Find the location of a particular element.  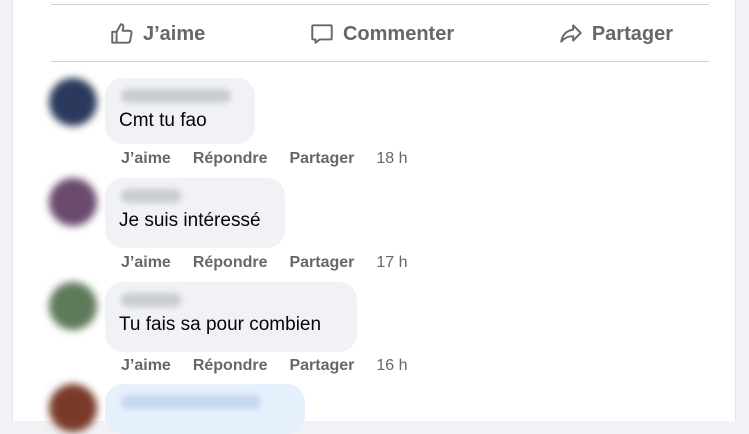

comment-actions: J’aime Répondre Partager 18 h is located at coordinates (264, 159).